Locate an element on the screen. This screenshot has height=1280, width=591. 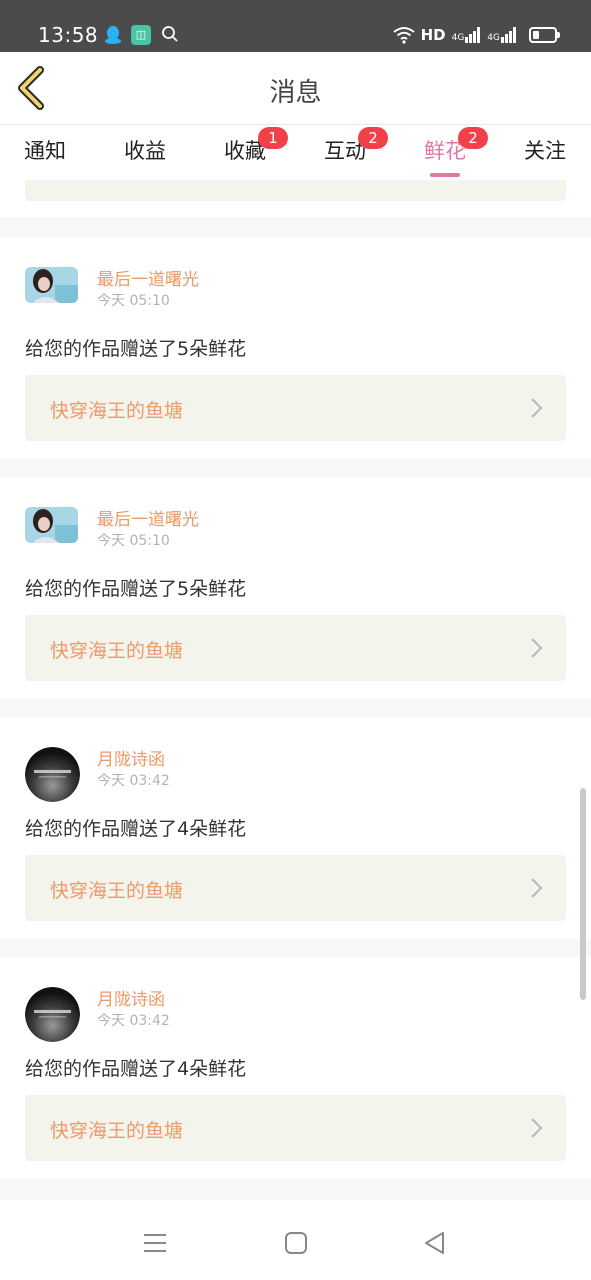
tab-earnings: 收益 is located at coordinates (145, 150).